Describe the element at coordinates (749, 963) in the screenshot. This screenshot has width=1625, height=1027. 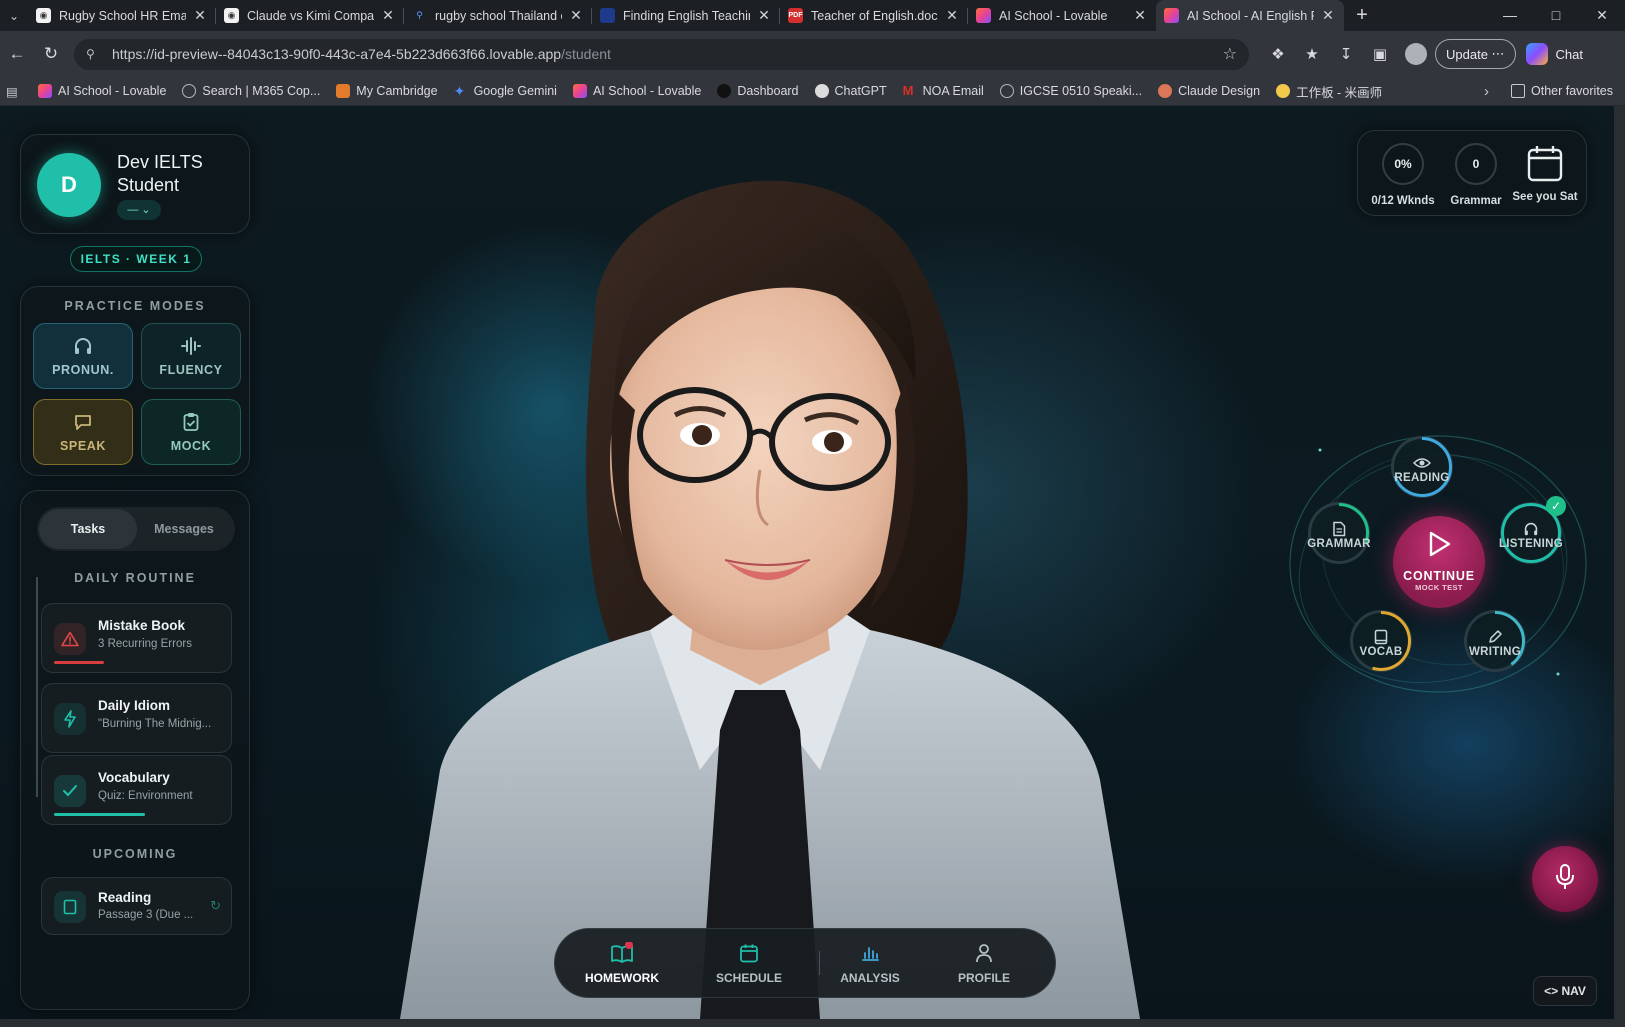
I see `nav-schedule: SCHEDULE` at that location.